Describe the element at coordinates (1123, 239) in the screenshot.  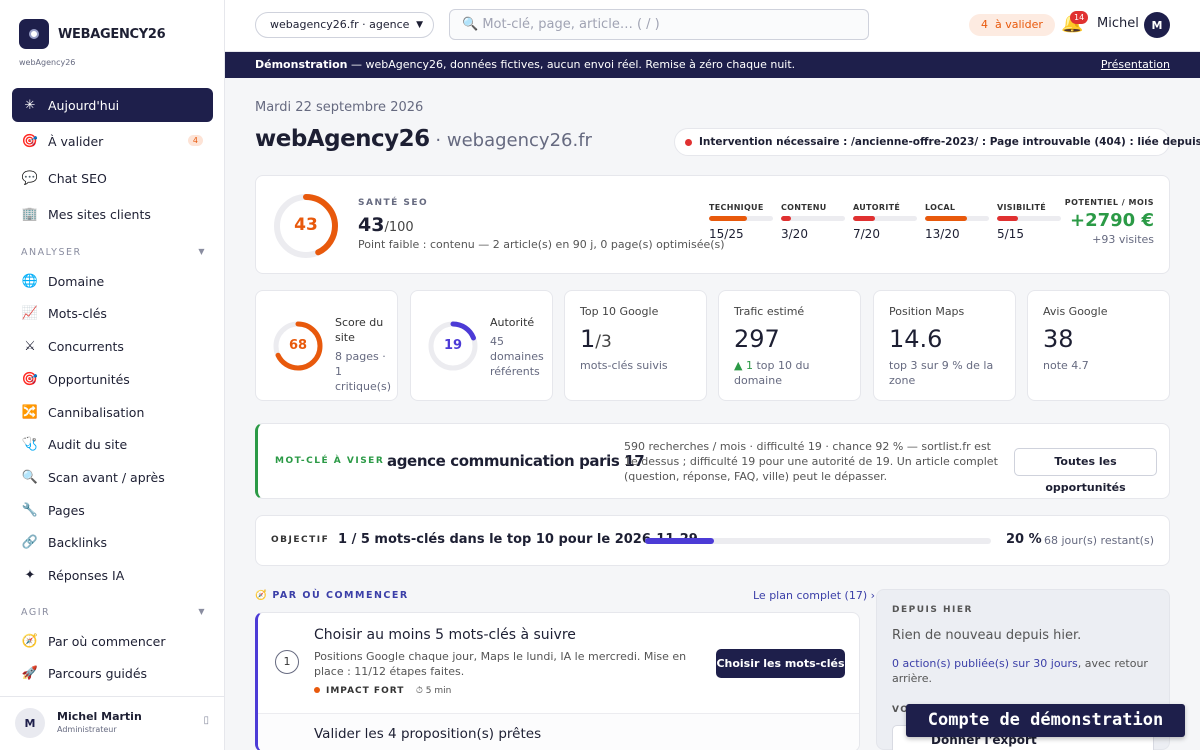
I see `potential-sub: +93 visites` at that location.